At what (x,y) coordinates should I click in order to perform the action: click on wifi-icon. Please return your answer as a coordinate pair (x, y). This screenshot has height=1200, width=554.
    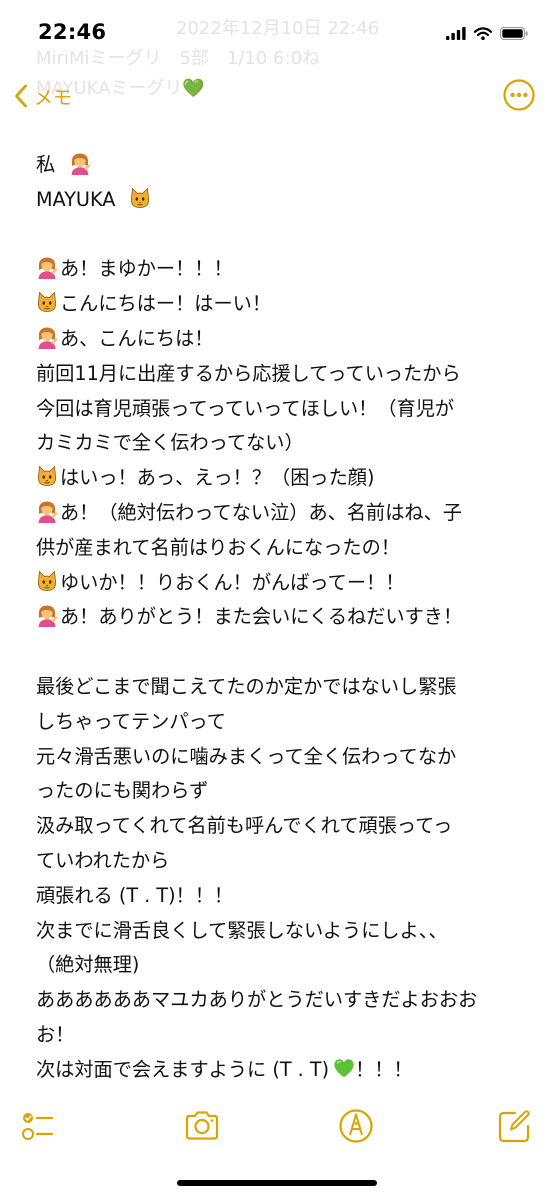
    Looking at the image, I should click on (483, 33).